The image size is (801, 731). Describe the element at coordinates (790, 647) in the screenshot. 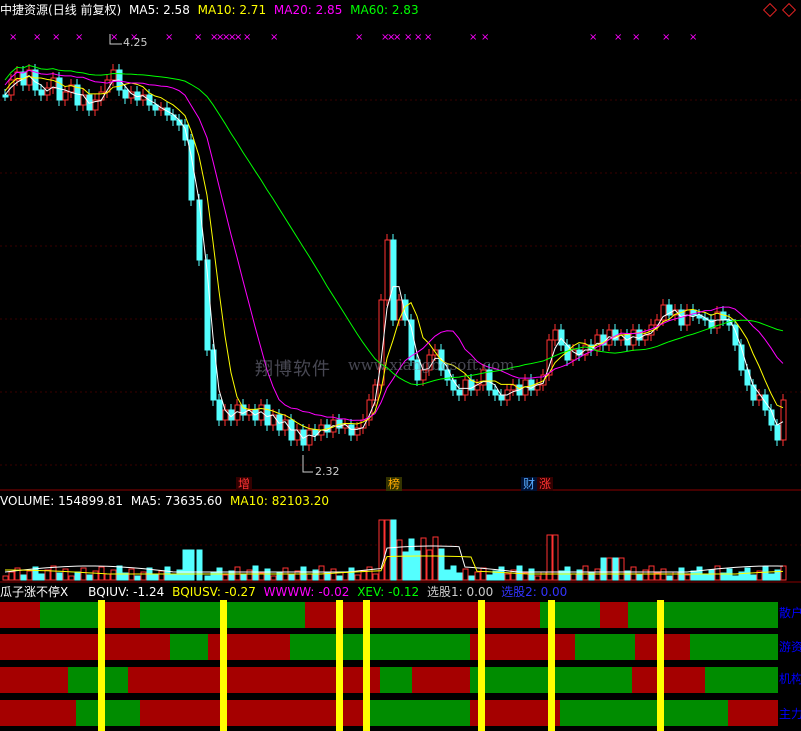

I see `band-label-hotmoney: 游资` at that location.